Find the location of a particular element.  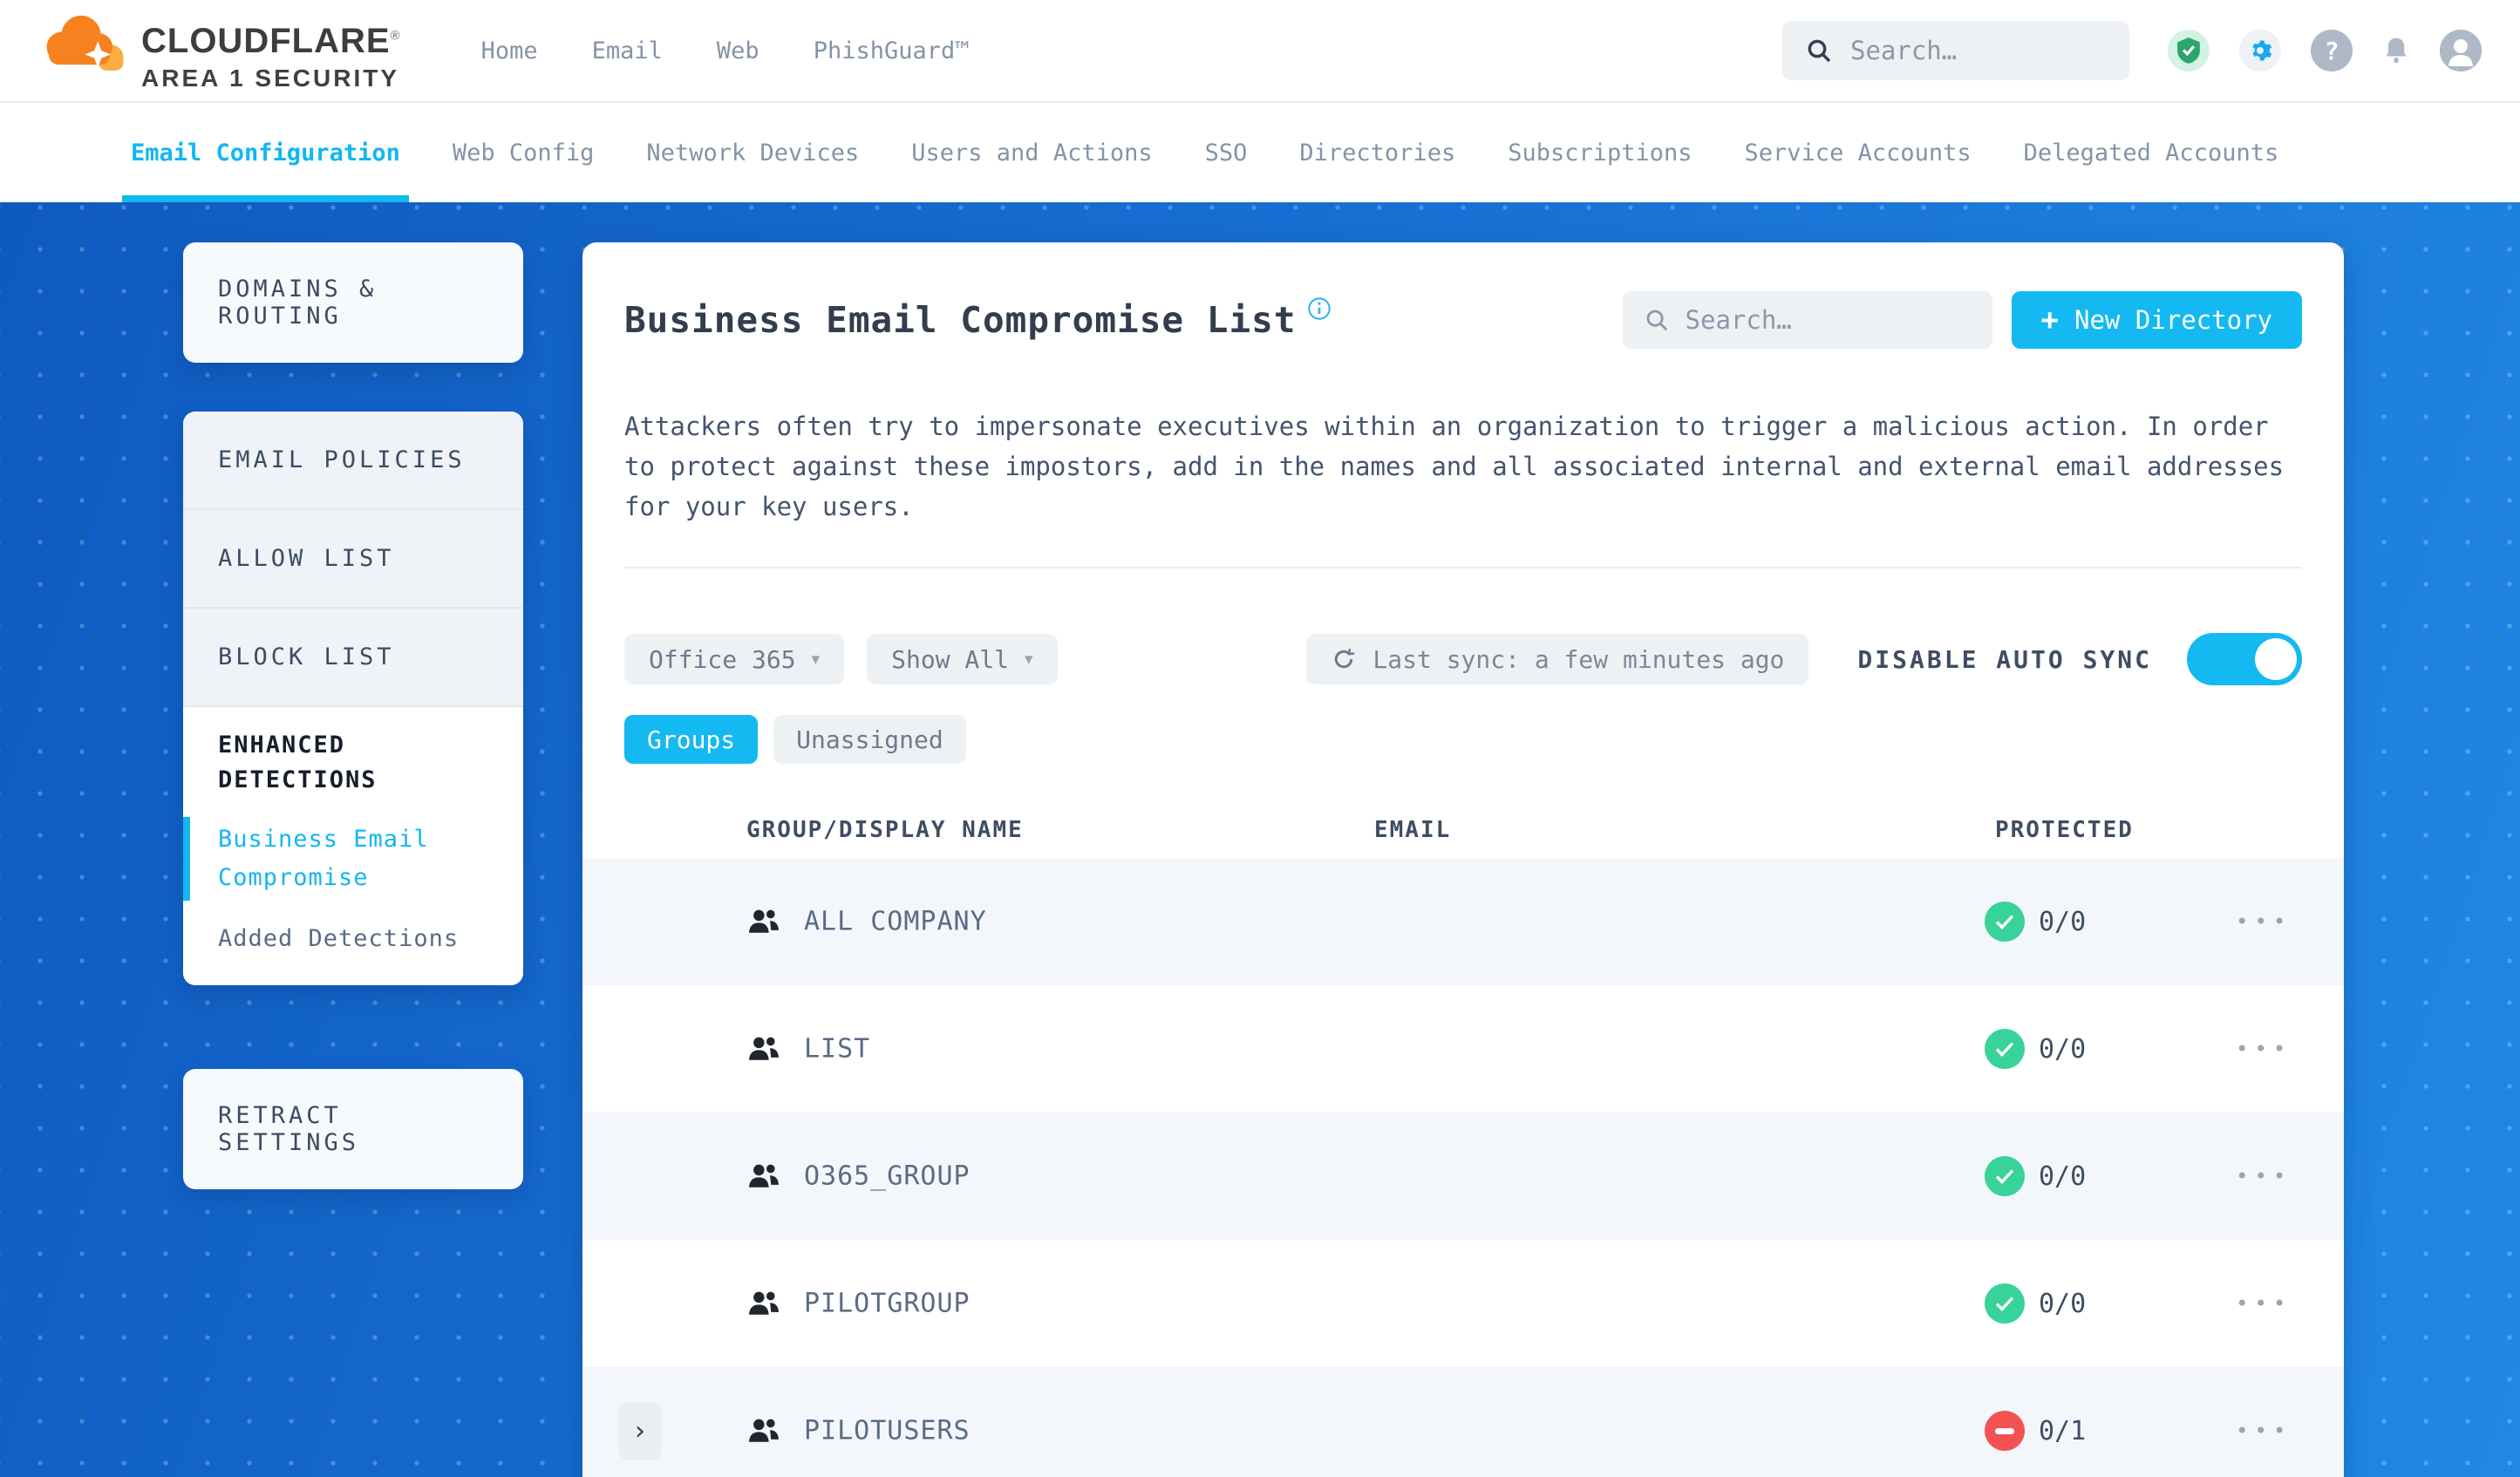

registered-mark: ® is located at coordinates (395, 36).